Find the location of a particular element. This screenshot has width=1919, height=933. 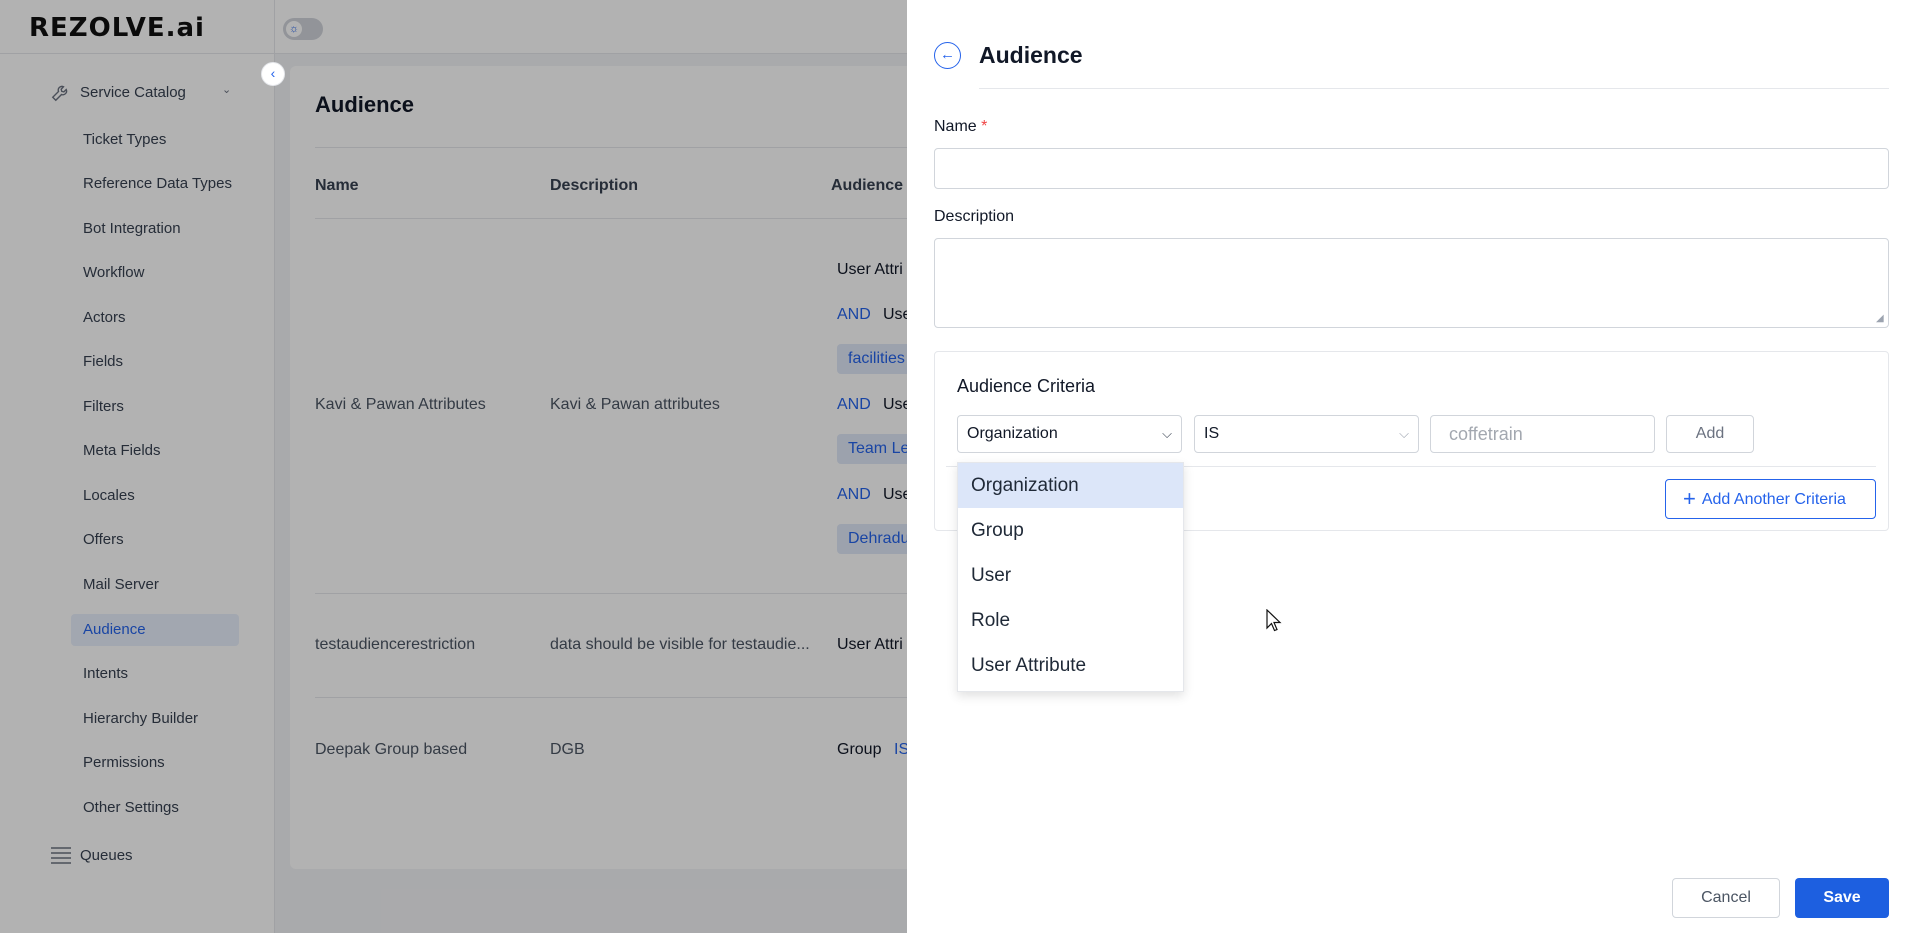

cancel-button: Cancel is located at coordinates (1726, 898).